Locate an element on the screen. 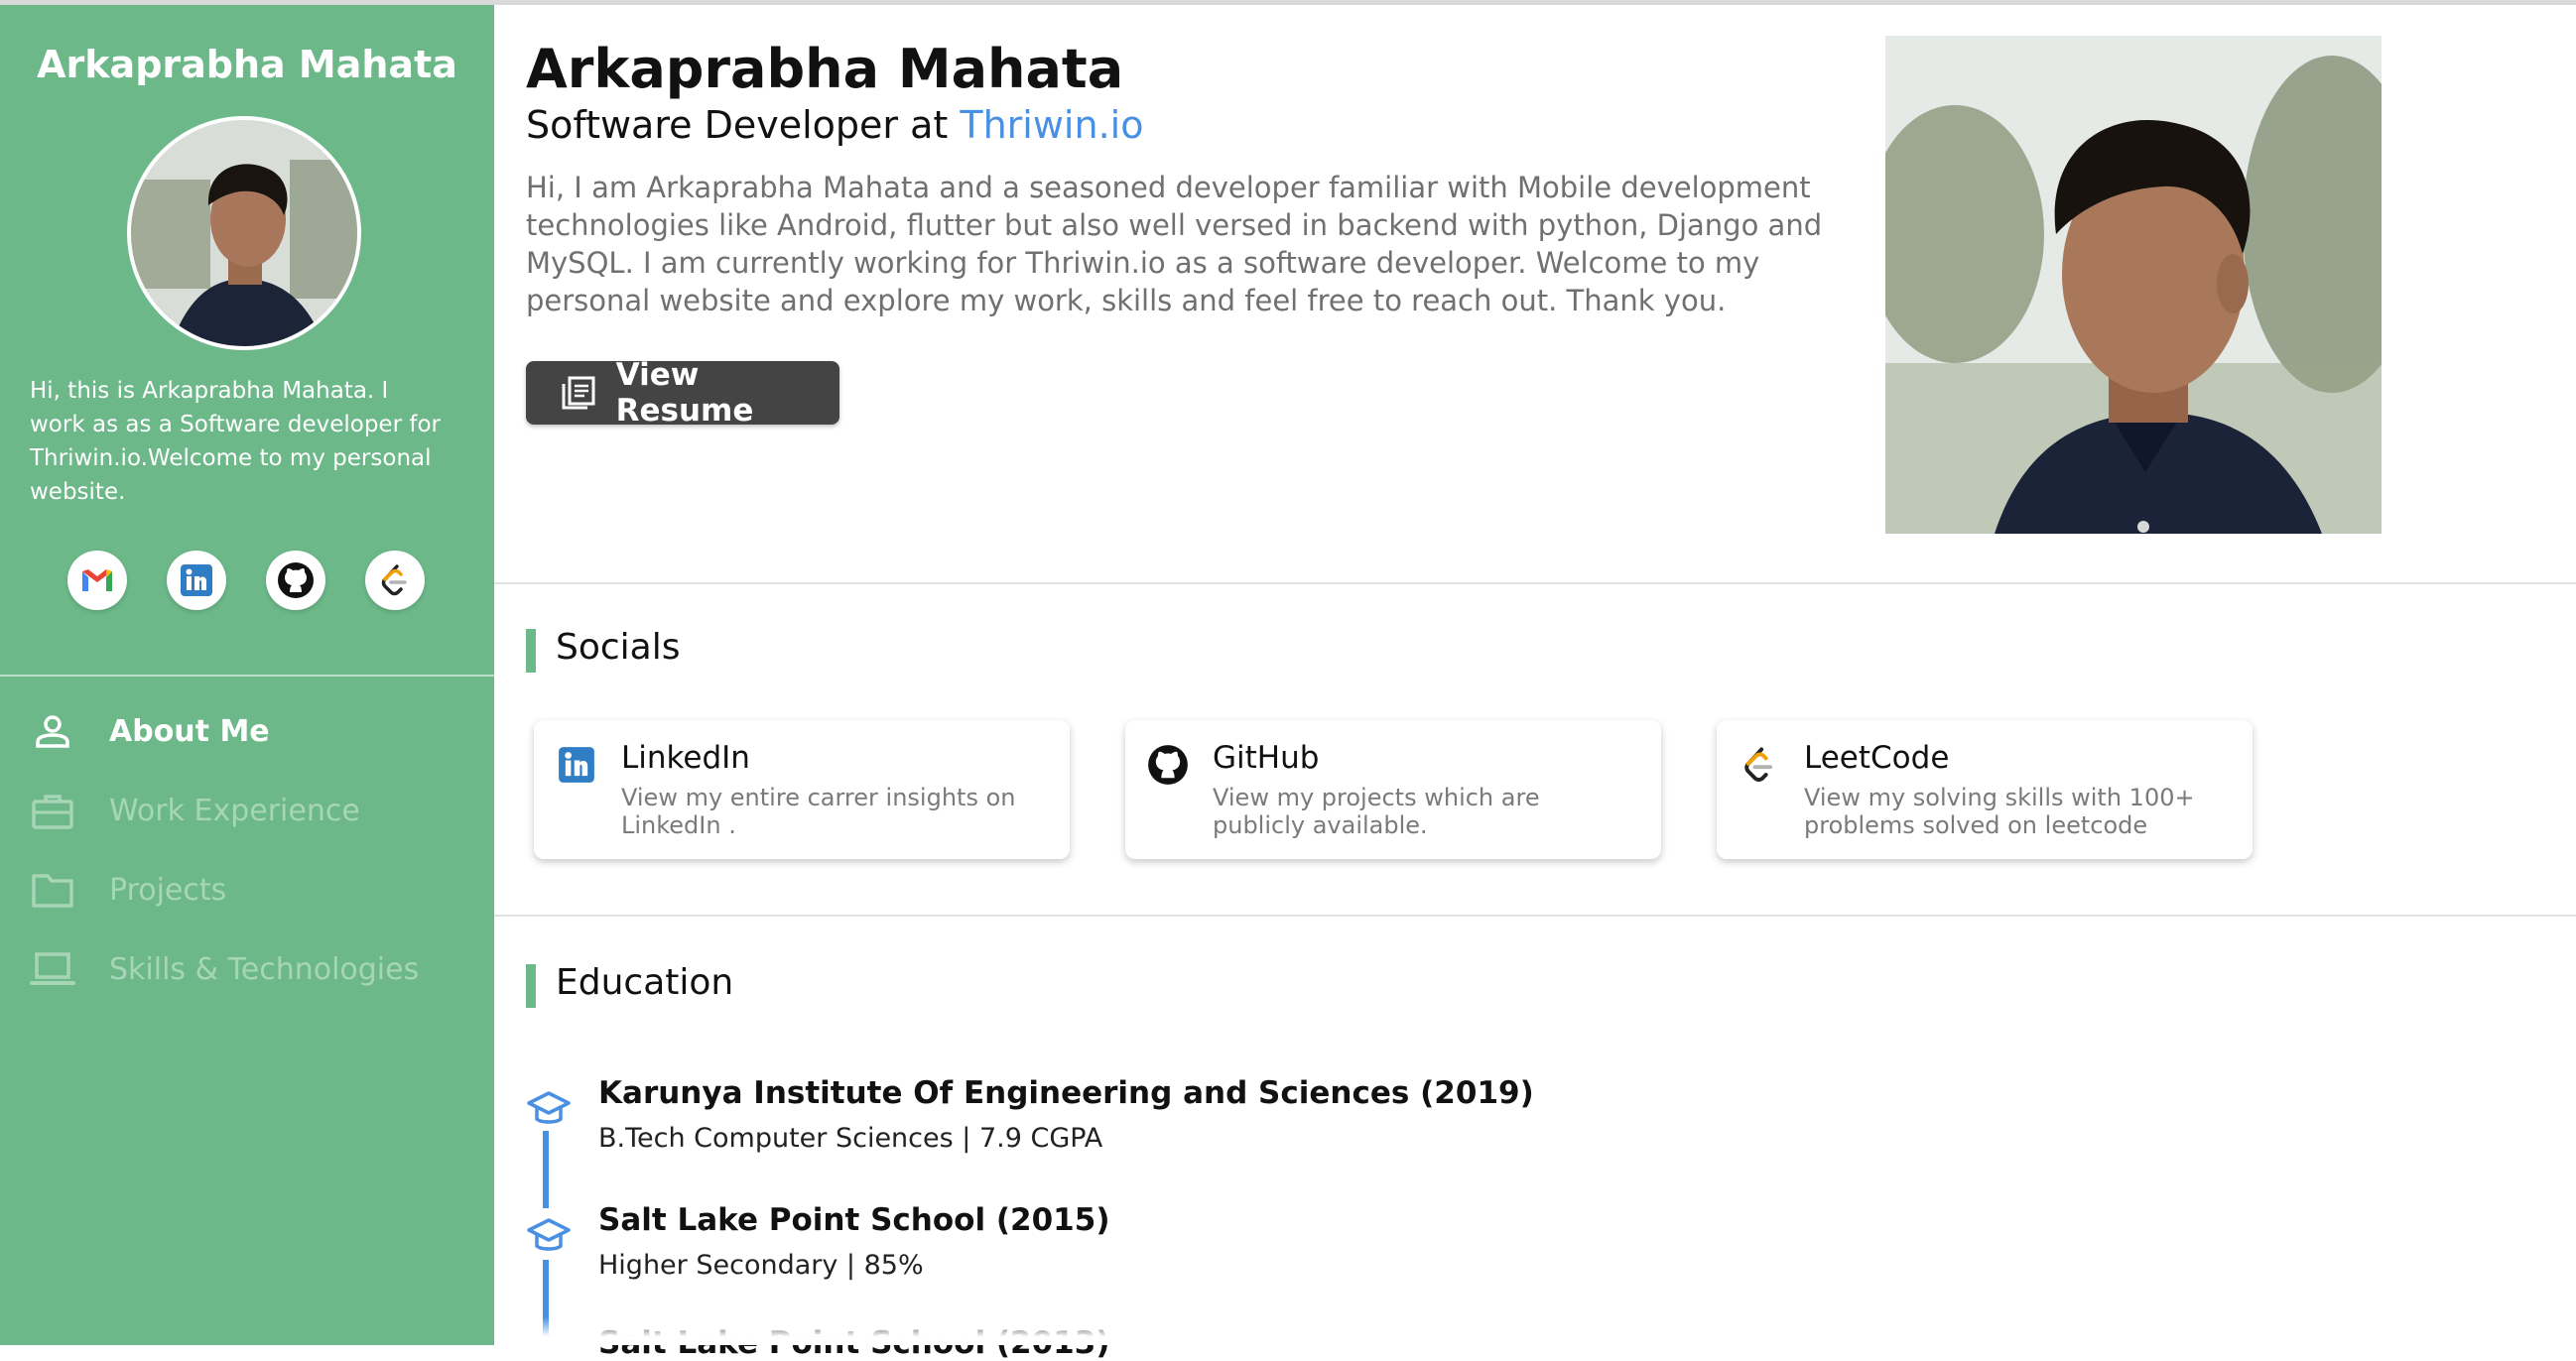  education-detail: Higher Secondary | 85% is located at coordinates (761, 1265).